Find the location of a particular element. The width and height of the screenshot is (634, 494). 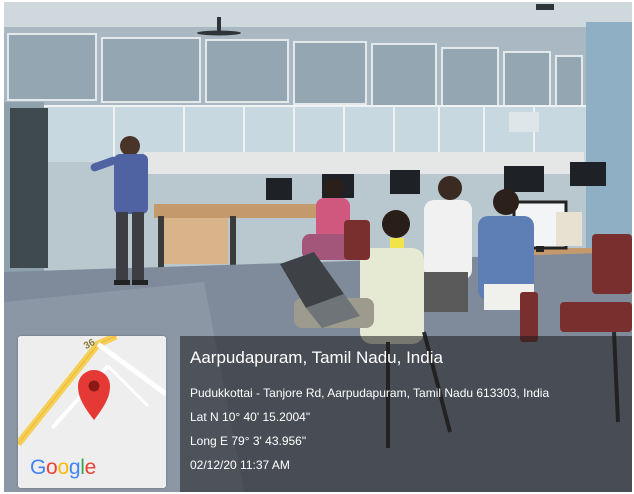

place-title: Aarpudapuram, Tamil Nadu, India is located at coordinates (316, 357).